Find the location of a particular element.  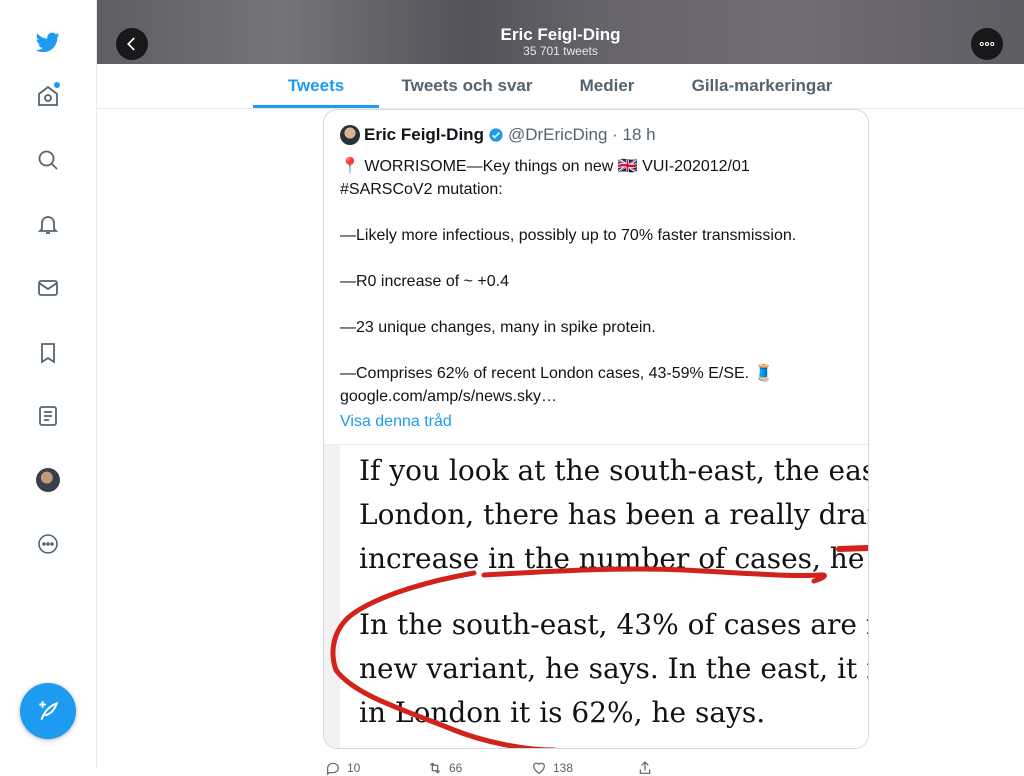

red-annotation-scribble is located at coordinates (599, 646).